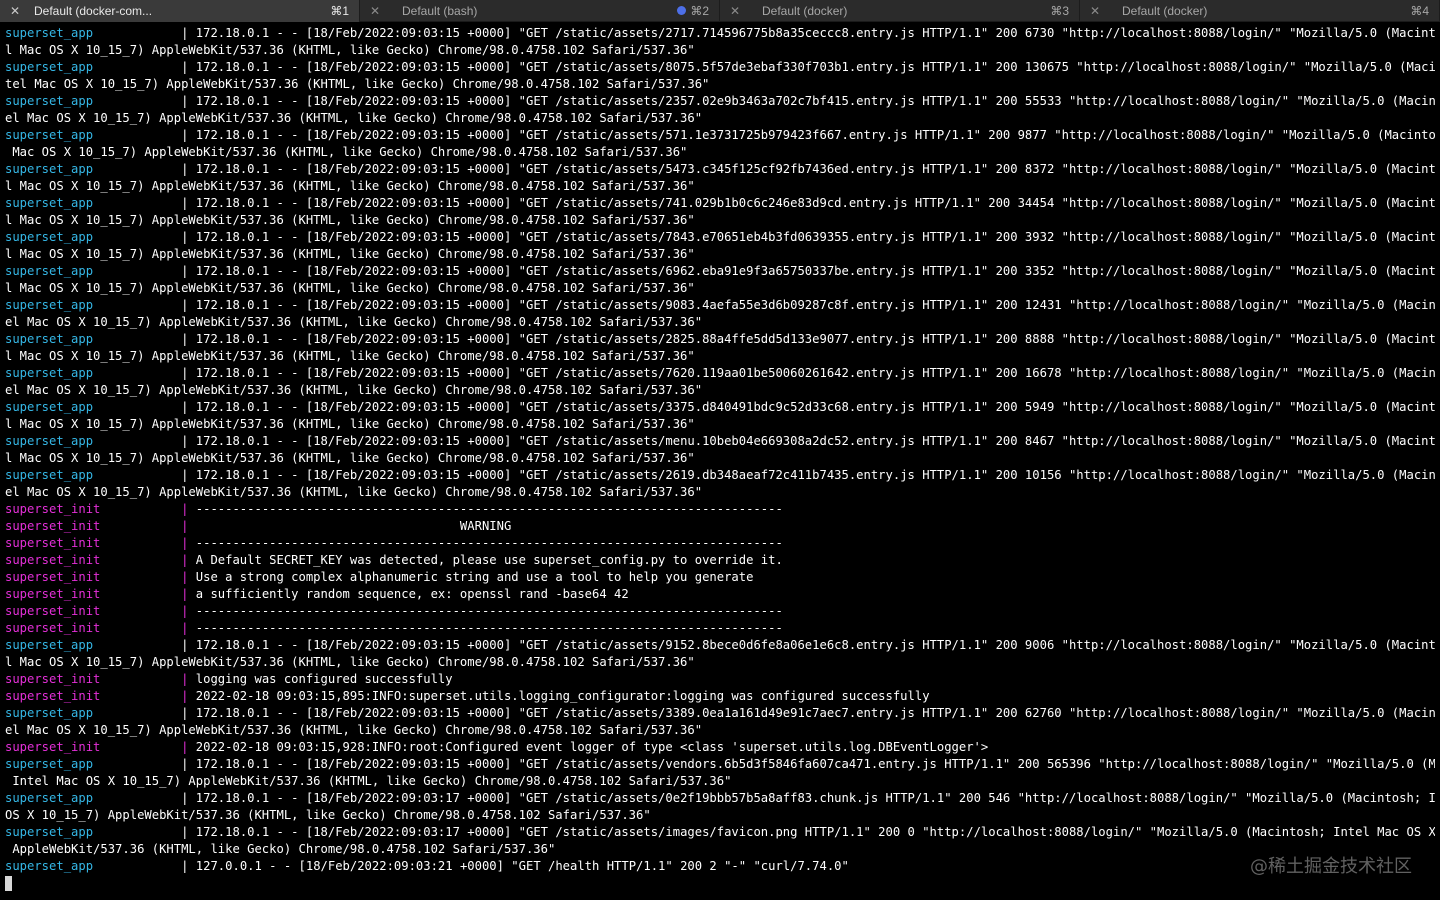  Describe the element at coordinates (900, 11) in the screenshot. I see `tab-3: ✕ Default (docker) ⌘3` at that location.